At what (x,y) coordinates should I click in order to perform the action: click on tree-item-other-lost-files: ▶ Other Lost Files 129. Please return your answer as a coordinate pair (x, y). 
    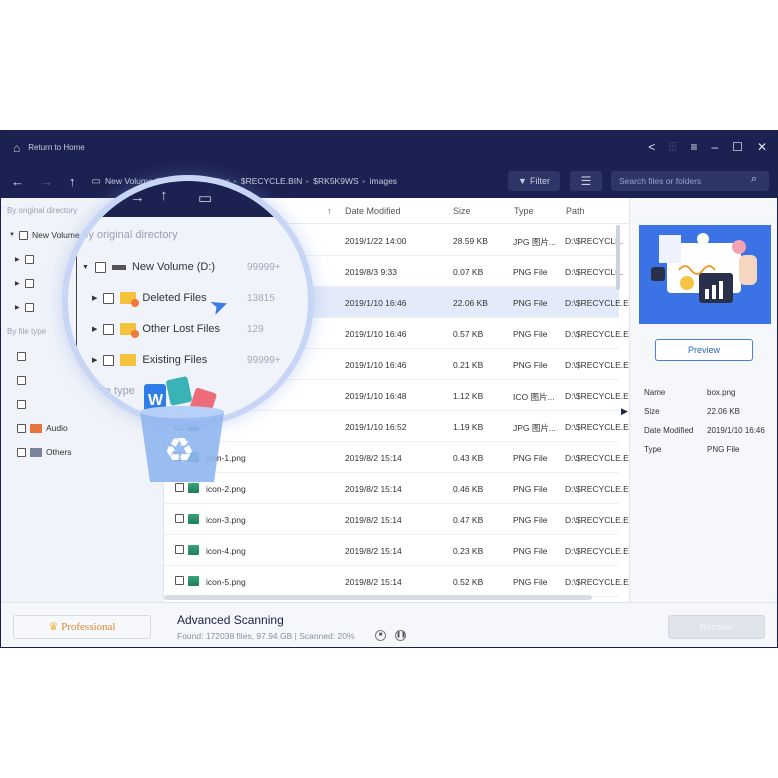
    Looking at the image, I should click on (178, 330).